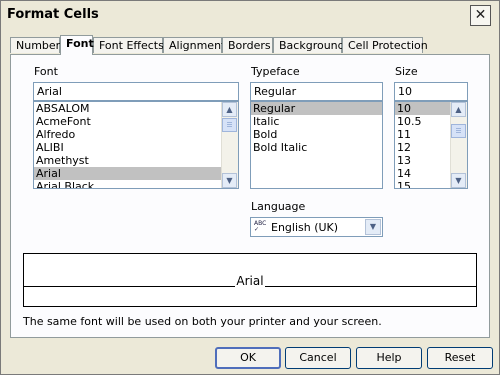  What do you see at coordinates (406, 71) in the screenshot?
I see `size-label: Size` at bounding box center [406, 71].